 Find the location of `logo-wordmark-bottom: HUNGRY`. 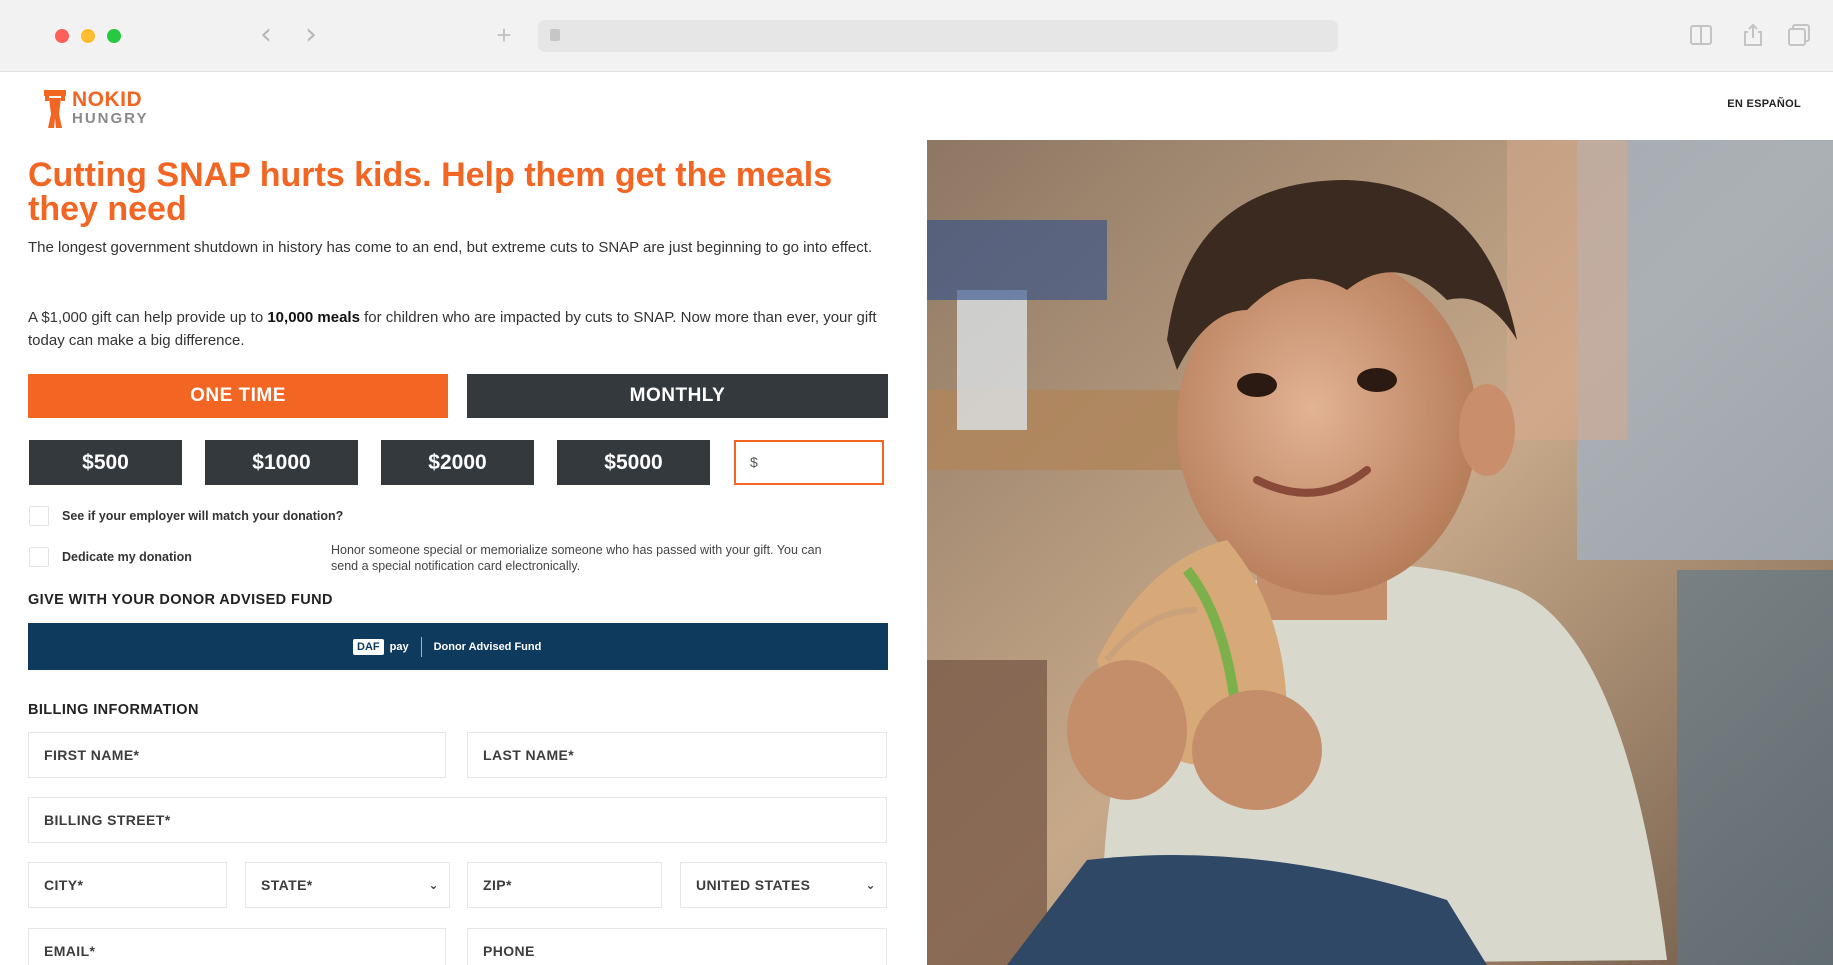

logo-wordmark-bottom: HUNGRY is located at coordinates (110, 118).